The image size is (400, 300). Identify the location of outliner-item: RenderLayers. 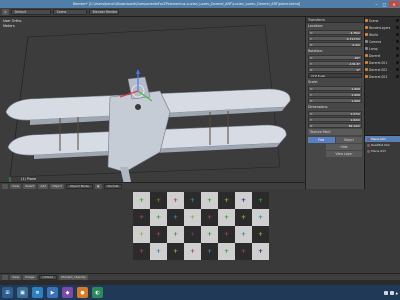
(382, 27).